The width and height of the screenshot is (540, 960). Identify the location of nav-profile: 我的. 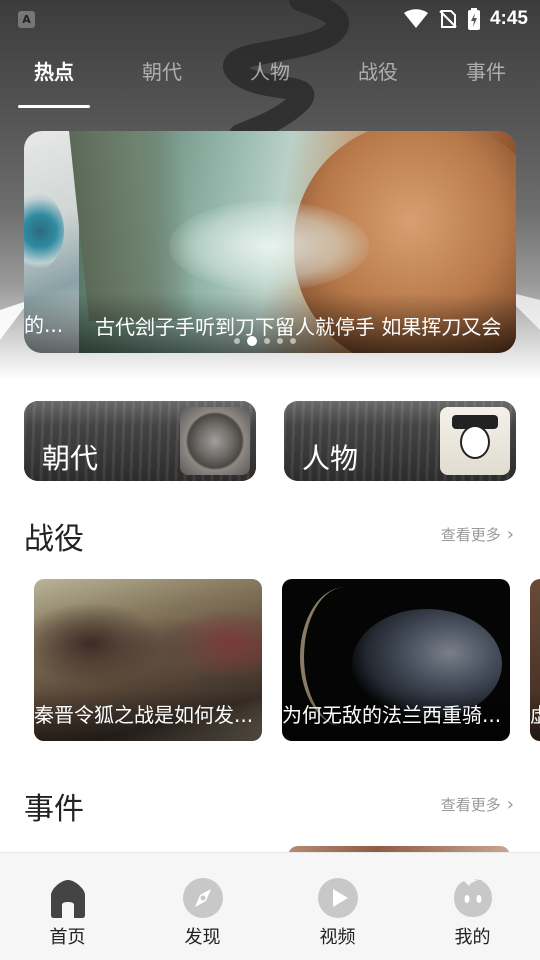
(472, 906).